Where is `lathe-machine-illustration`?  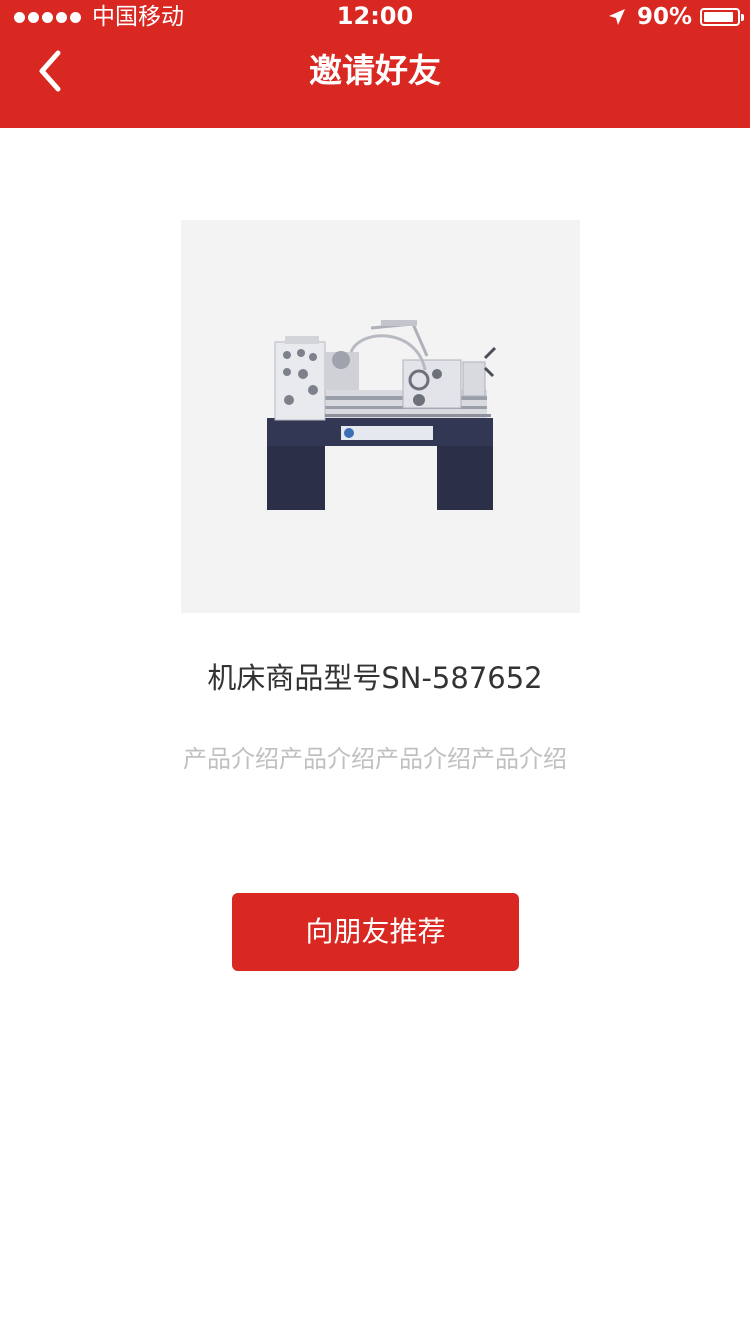
lathe-machine-illustration is located at coordinates (382, 415).